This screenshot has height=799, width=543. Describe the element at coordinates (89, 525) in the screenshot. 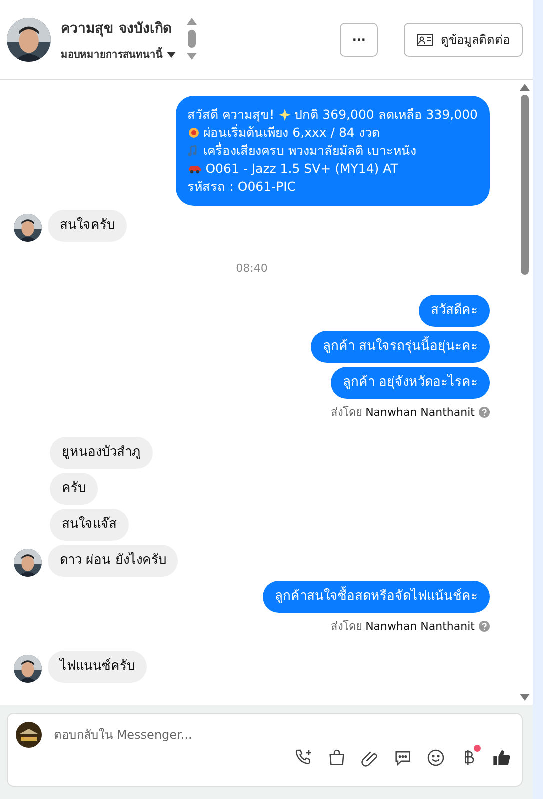

I see `message-bubble: สนใจแจ๊ส` at that location.